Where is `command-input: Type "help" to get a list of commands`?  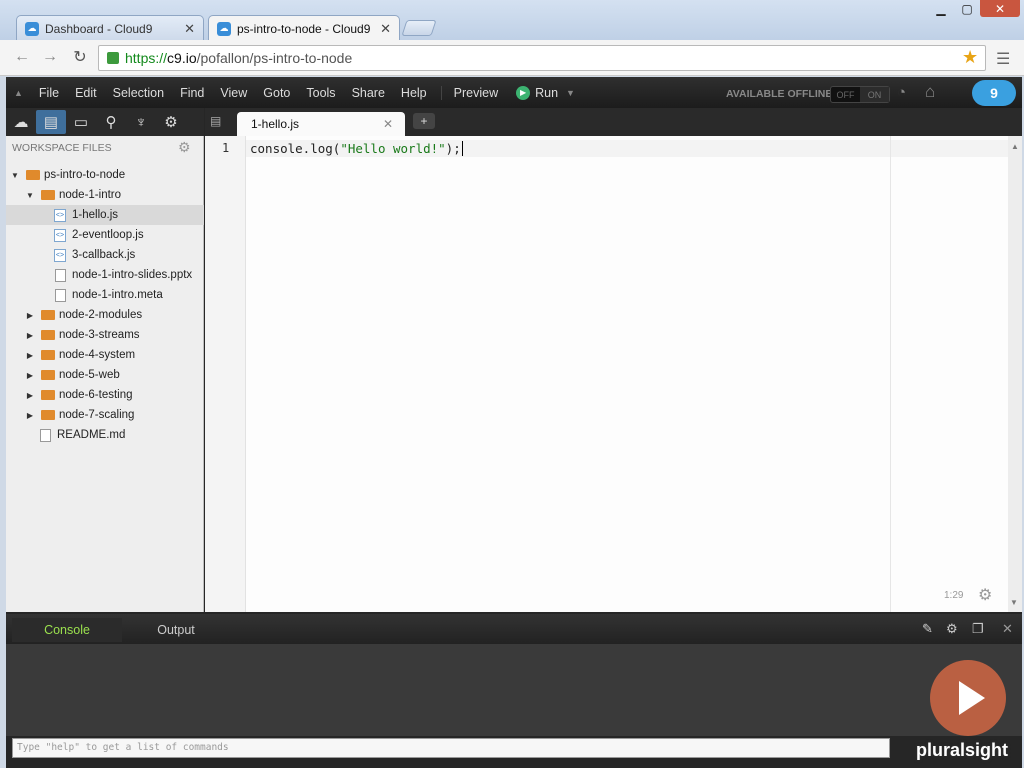 command-input: Type "help" to get a list of commands is located at coordinates (451, 748).